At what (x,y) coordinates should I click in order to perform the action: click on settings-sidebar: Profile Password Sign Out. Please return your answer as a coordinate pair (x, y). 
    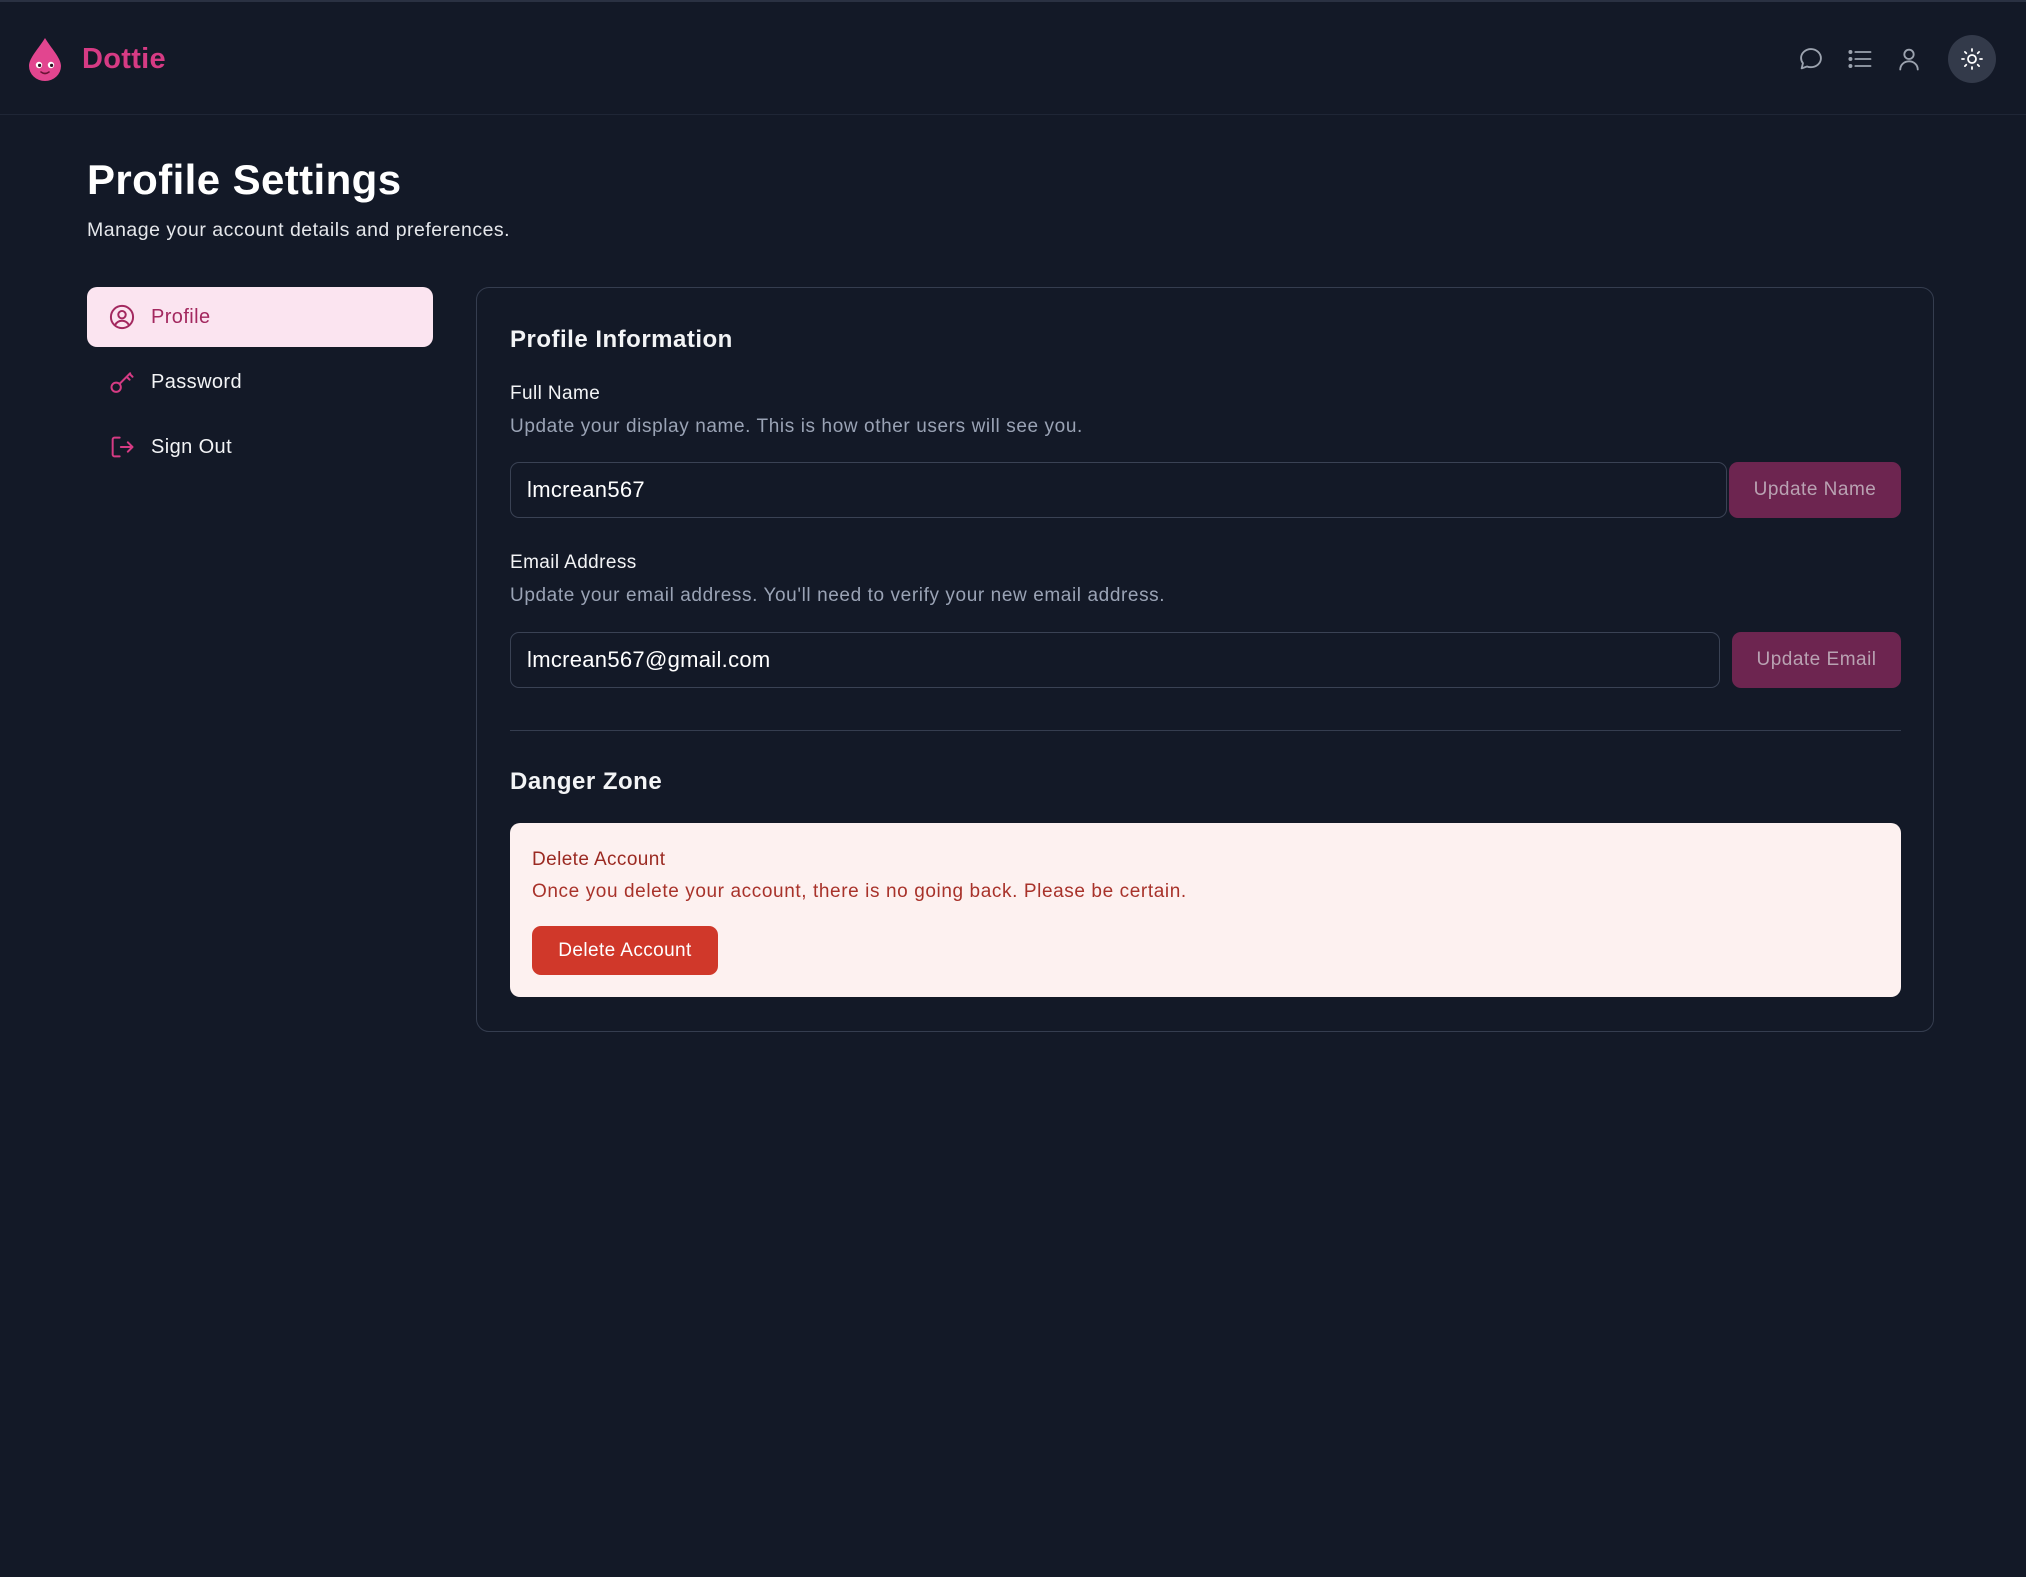
    Looking at the image, I should click on (260, 384).